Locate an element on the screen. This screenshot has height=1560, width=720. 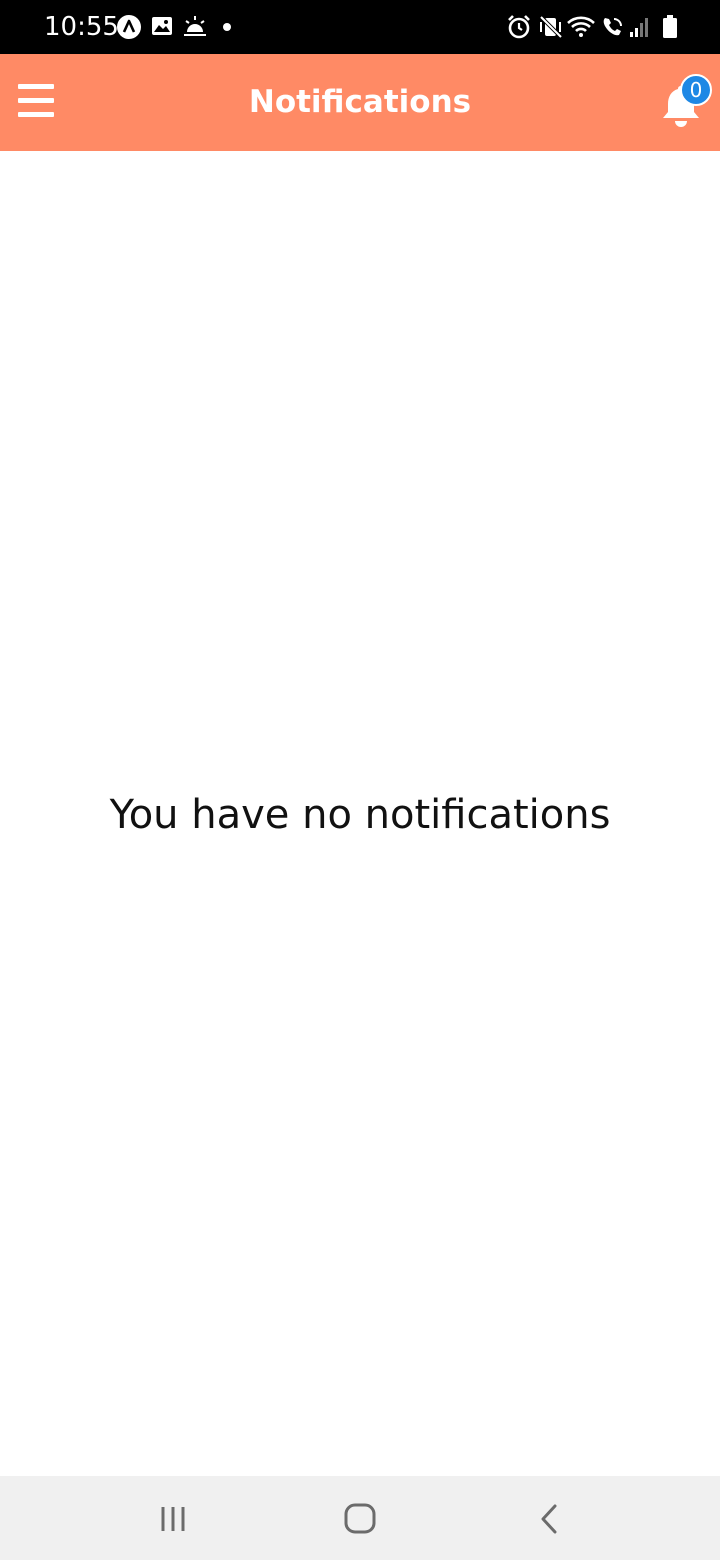
alarm-icon is located at coordinates (519, 27).